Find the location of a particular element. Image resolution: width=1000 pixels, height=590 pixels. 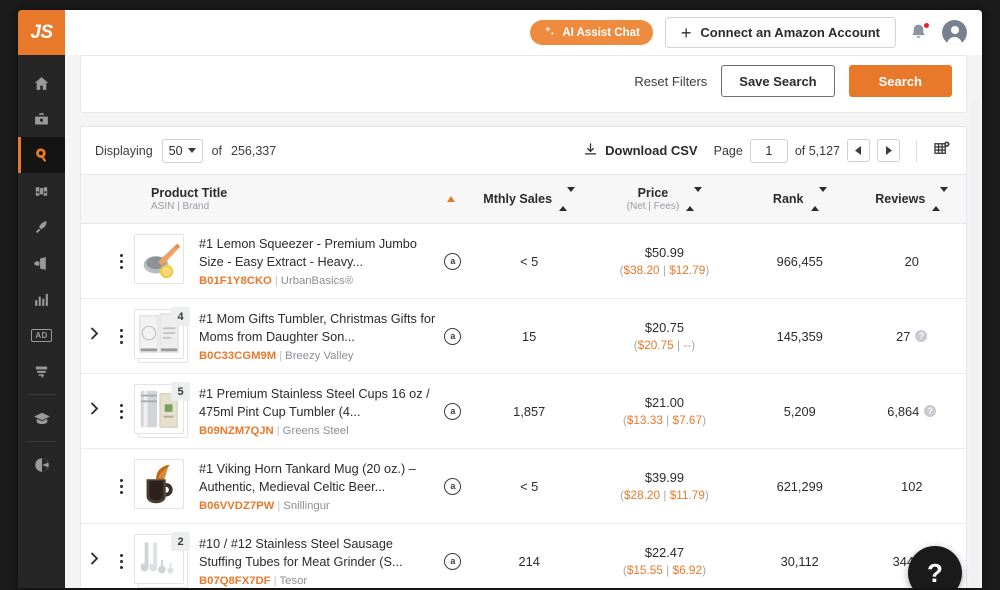

binoculars-icon is located at coordinates (41, 191).